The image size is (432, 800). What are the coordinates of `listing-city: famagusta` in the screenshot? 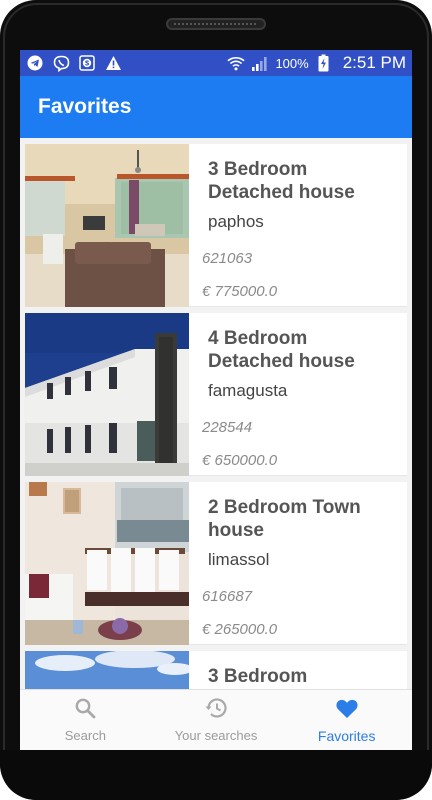 It's located at (248, 390).